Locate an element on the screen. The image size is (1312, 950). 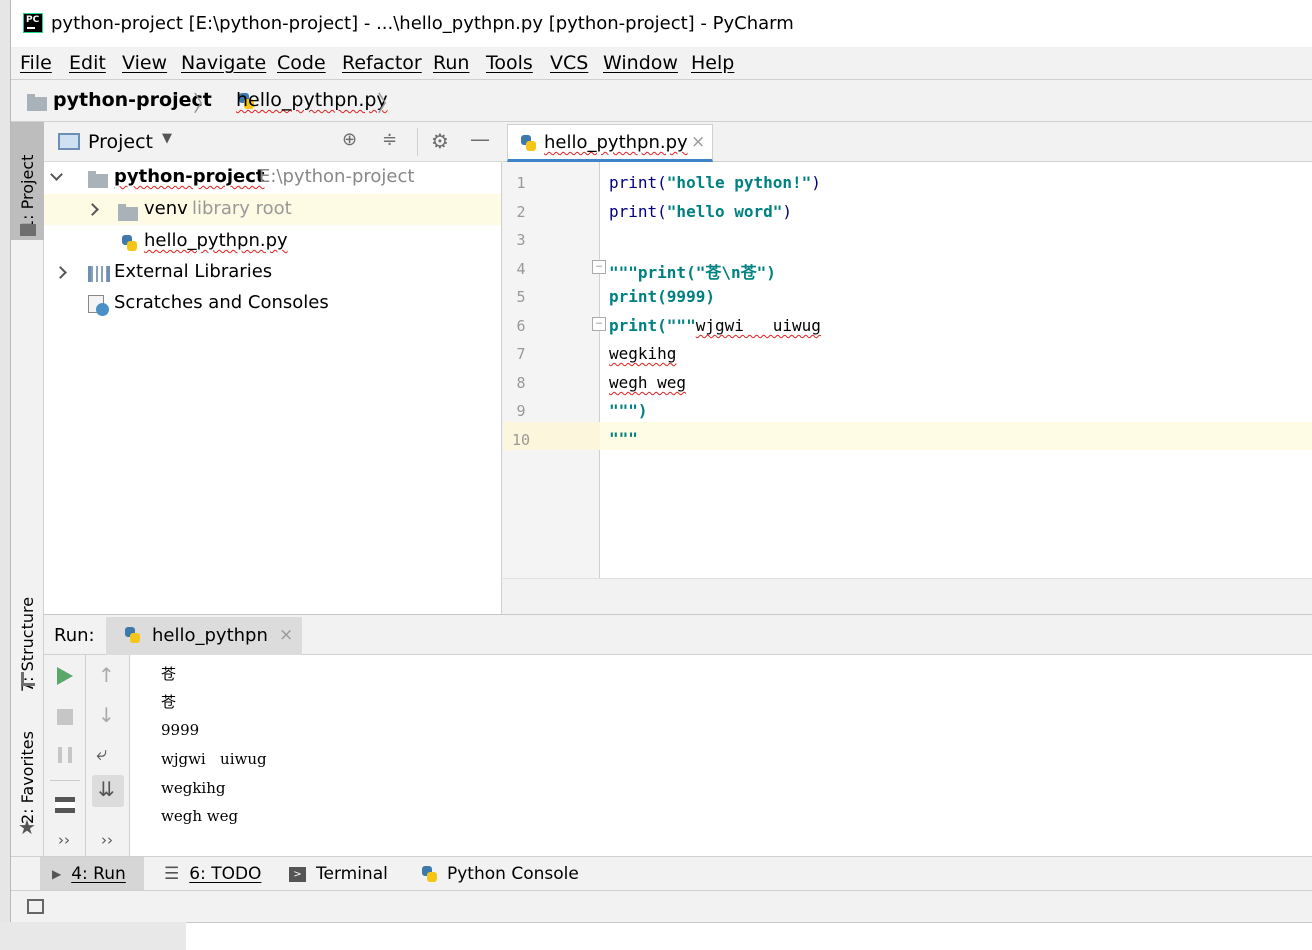
soft-wrap-icon: ⤶ is located at coordinates (101, 753).